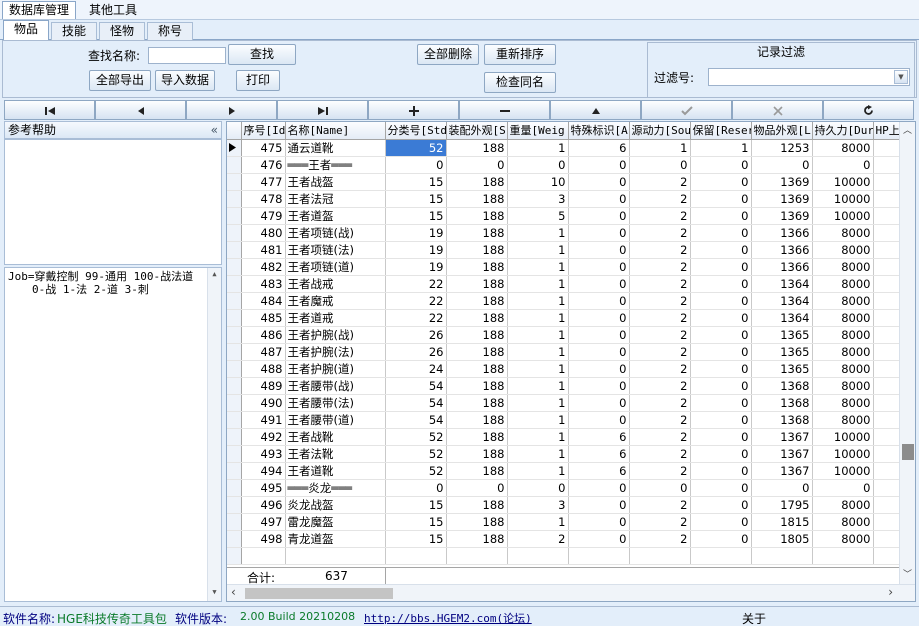 The width and height of the screenshot is (919, 626). Describe the element at coordinates (777, 110) in the screenshot. I see `nav-cancel-button` at that location.